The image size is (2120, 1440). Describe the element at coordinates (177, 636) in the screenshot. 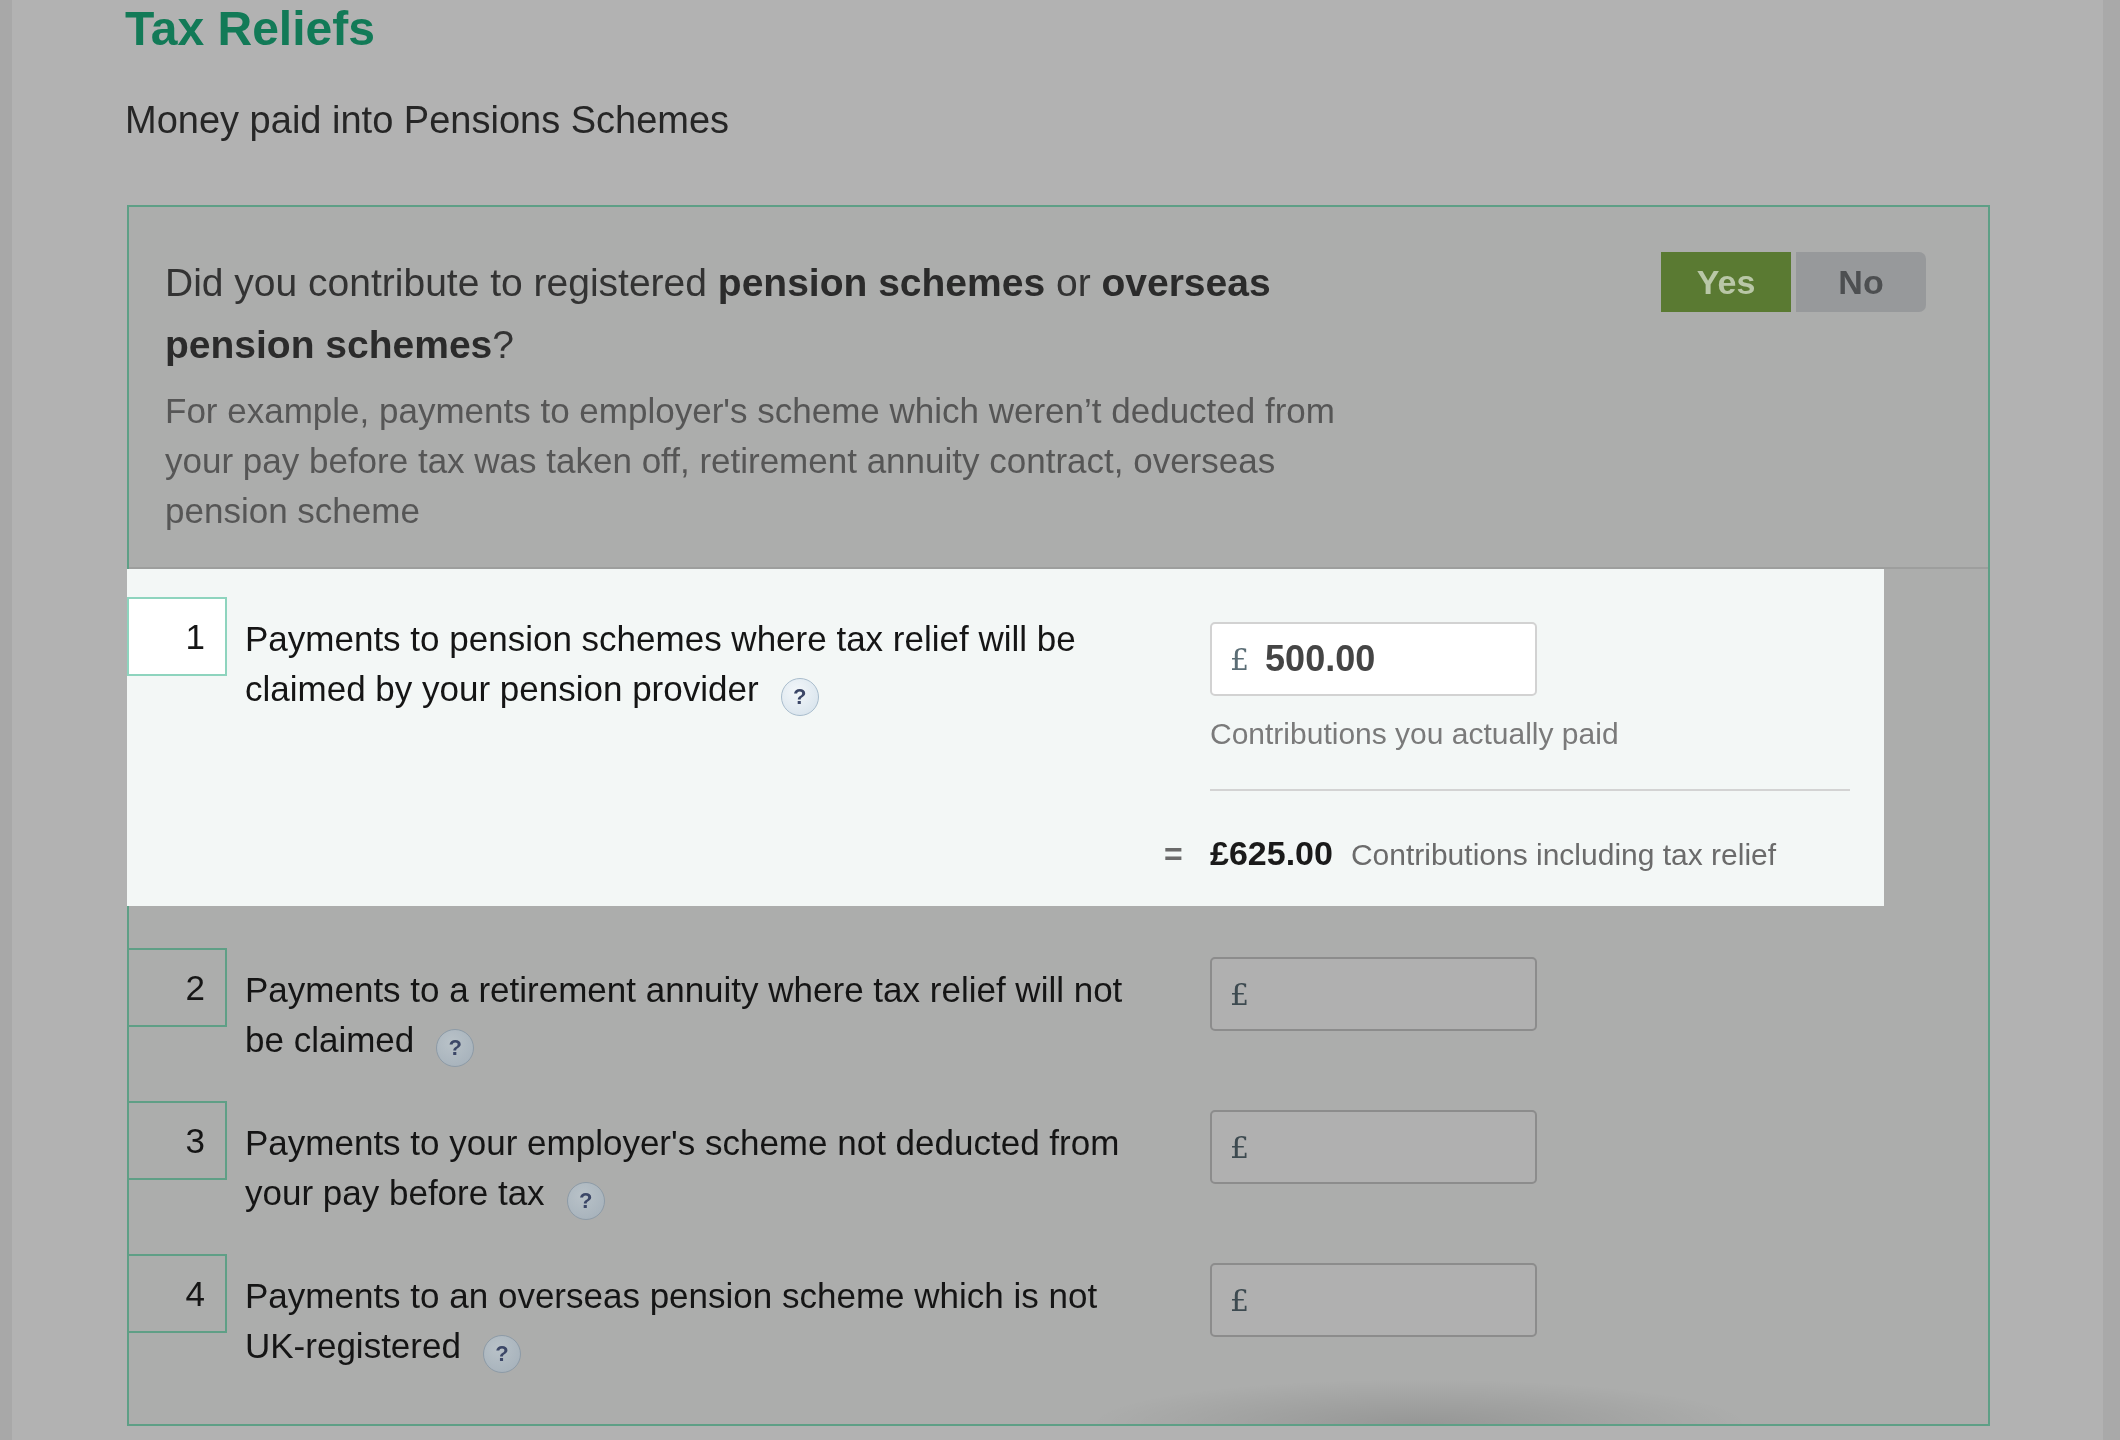

I see `question-number: 1` at that location.